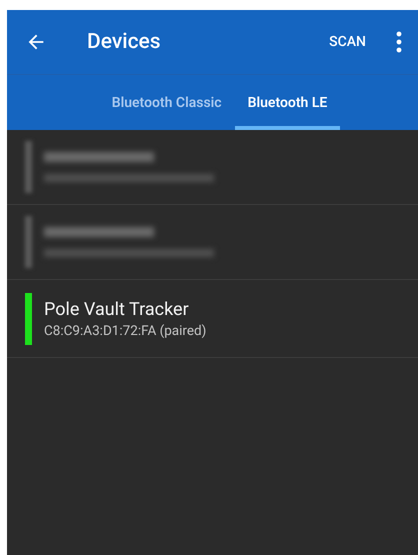  What do you see at coordinates (124, 42) in the screenshot?
I see `screen-title: Devices` at bounding box center [124, 42].